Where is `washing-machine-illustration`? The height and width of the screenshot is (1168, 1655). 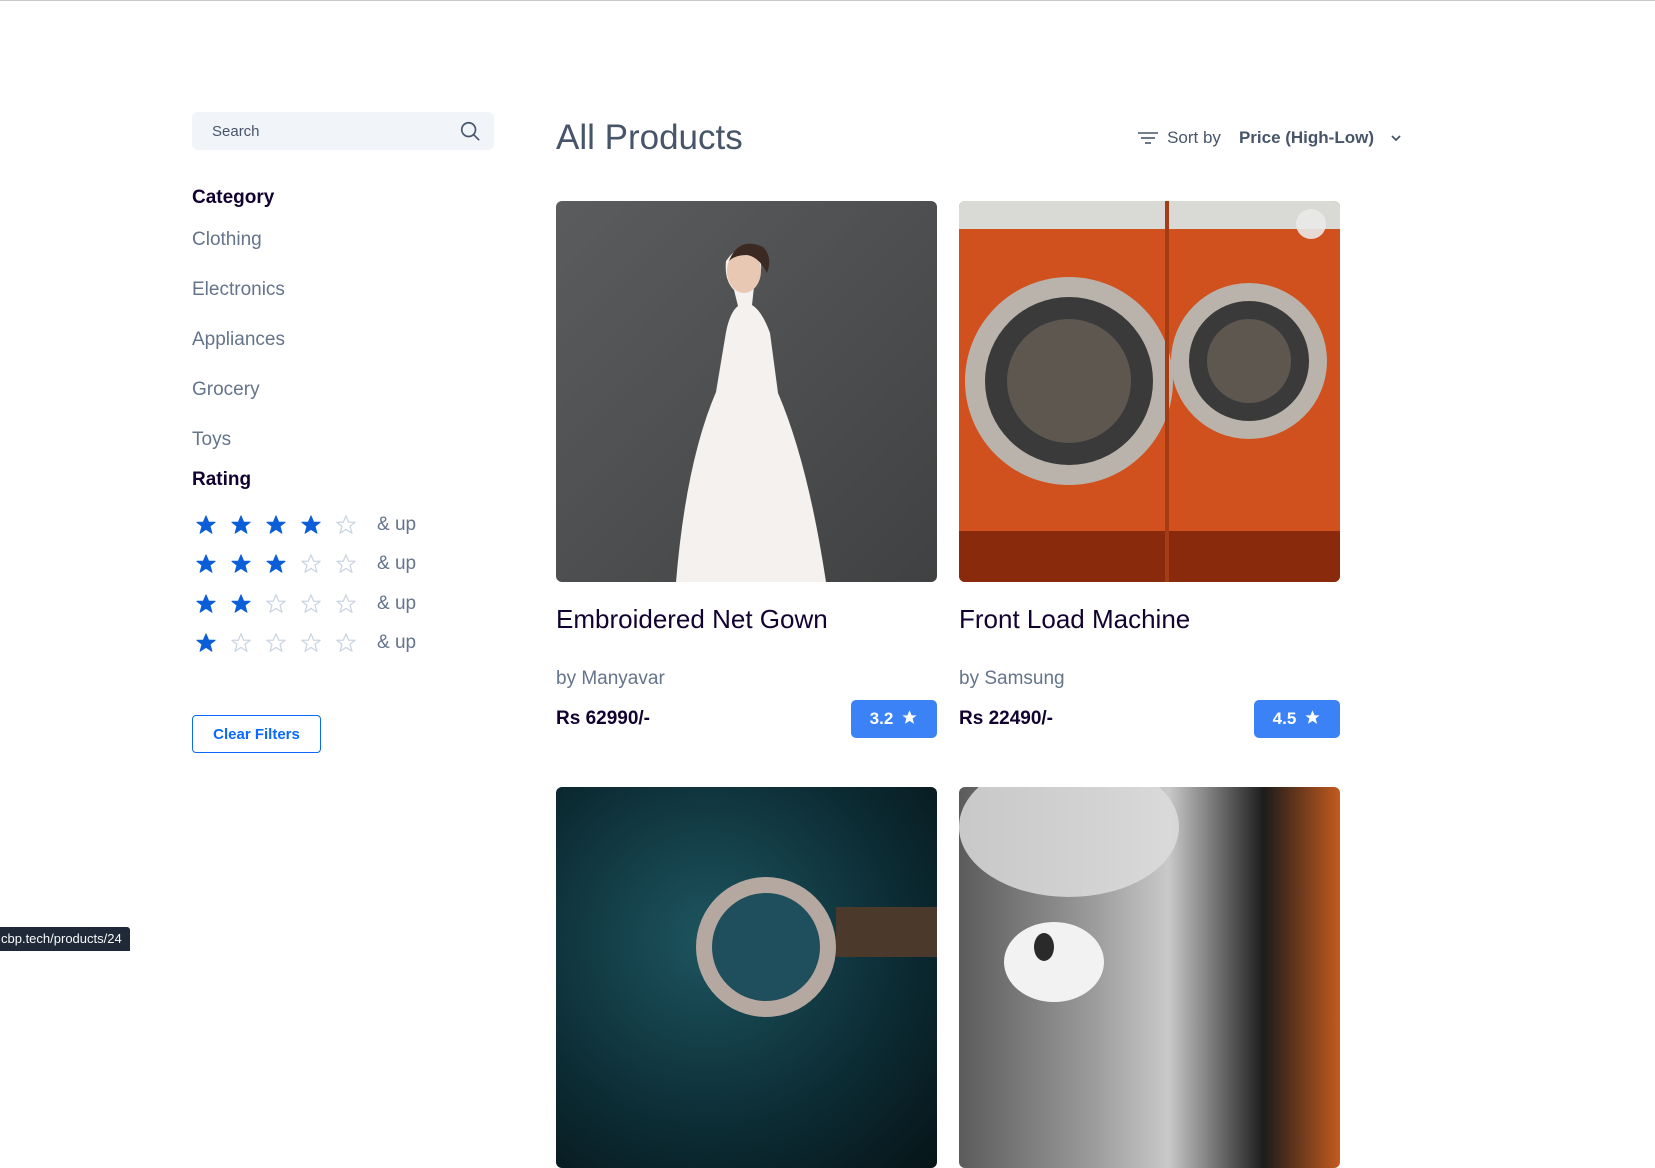 washing-machine-illustration is located at coordinates (1149, 391).